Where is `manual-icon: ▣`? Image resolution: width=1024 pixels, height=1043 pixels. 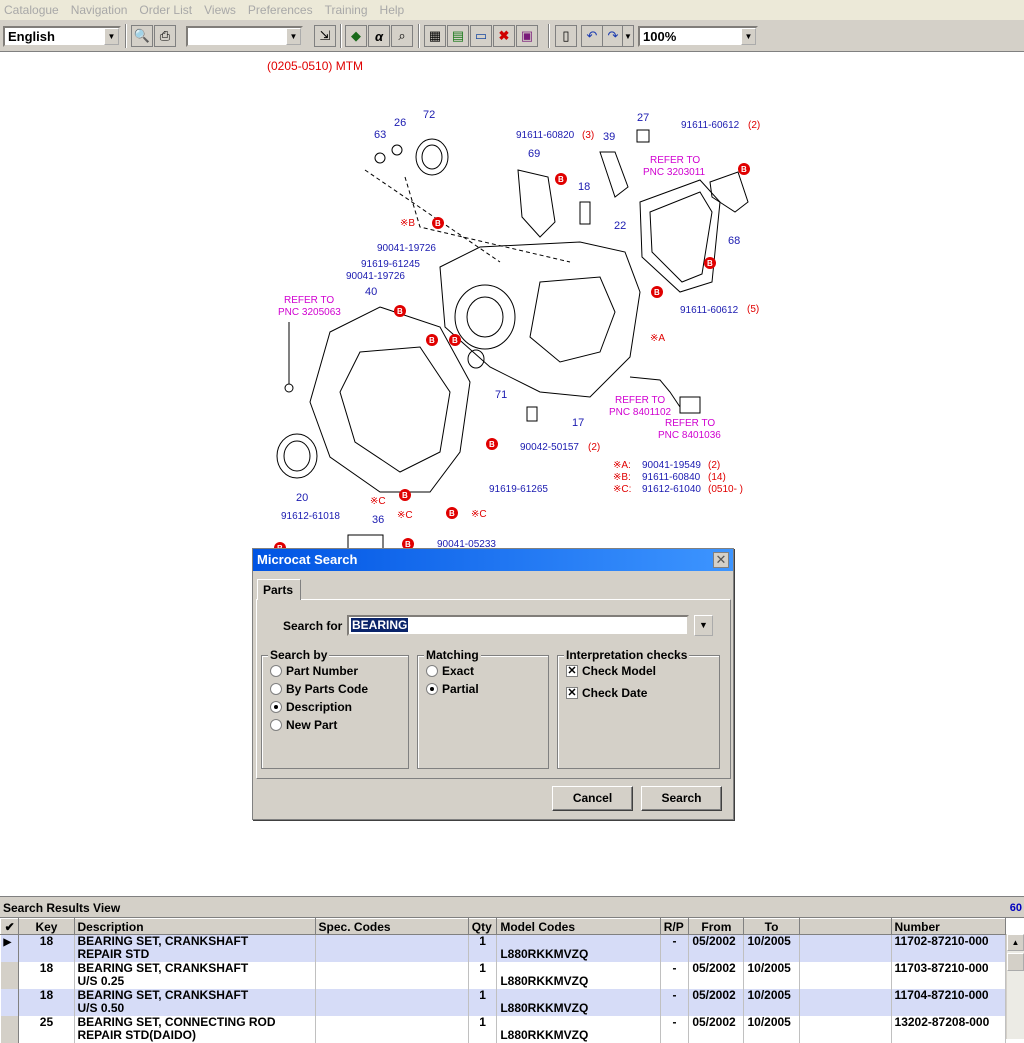 manual-icon: ▣ is located at coordinates (527, 36).